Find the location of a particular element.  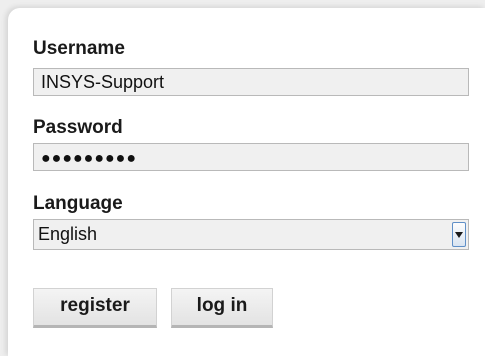

password-value: ●●●●●●●●● is located at coordinates (89, 158).